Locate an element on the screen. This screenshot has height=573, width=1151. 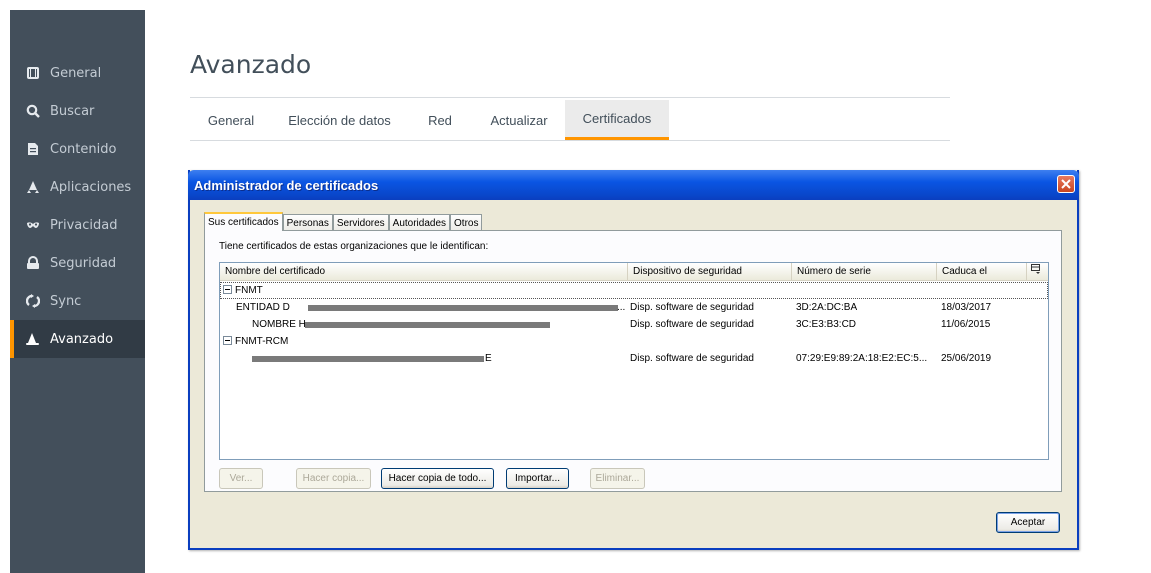
tab-red: Red is located at coordinates (440, 120).